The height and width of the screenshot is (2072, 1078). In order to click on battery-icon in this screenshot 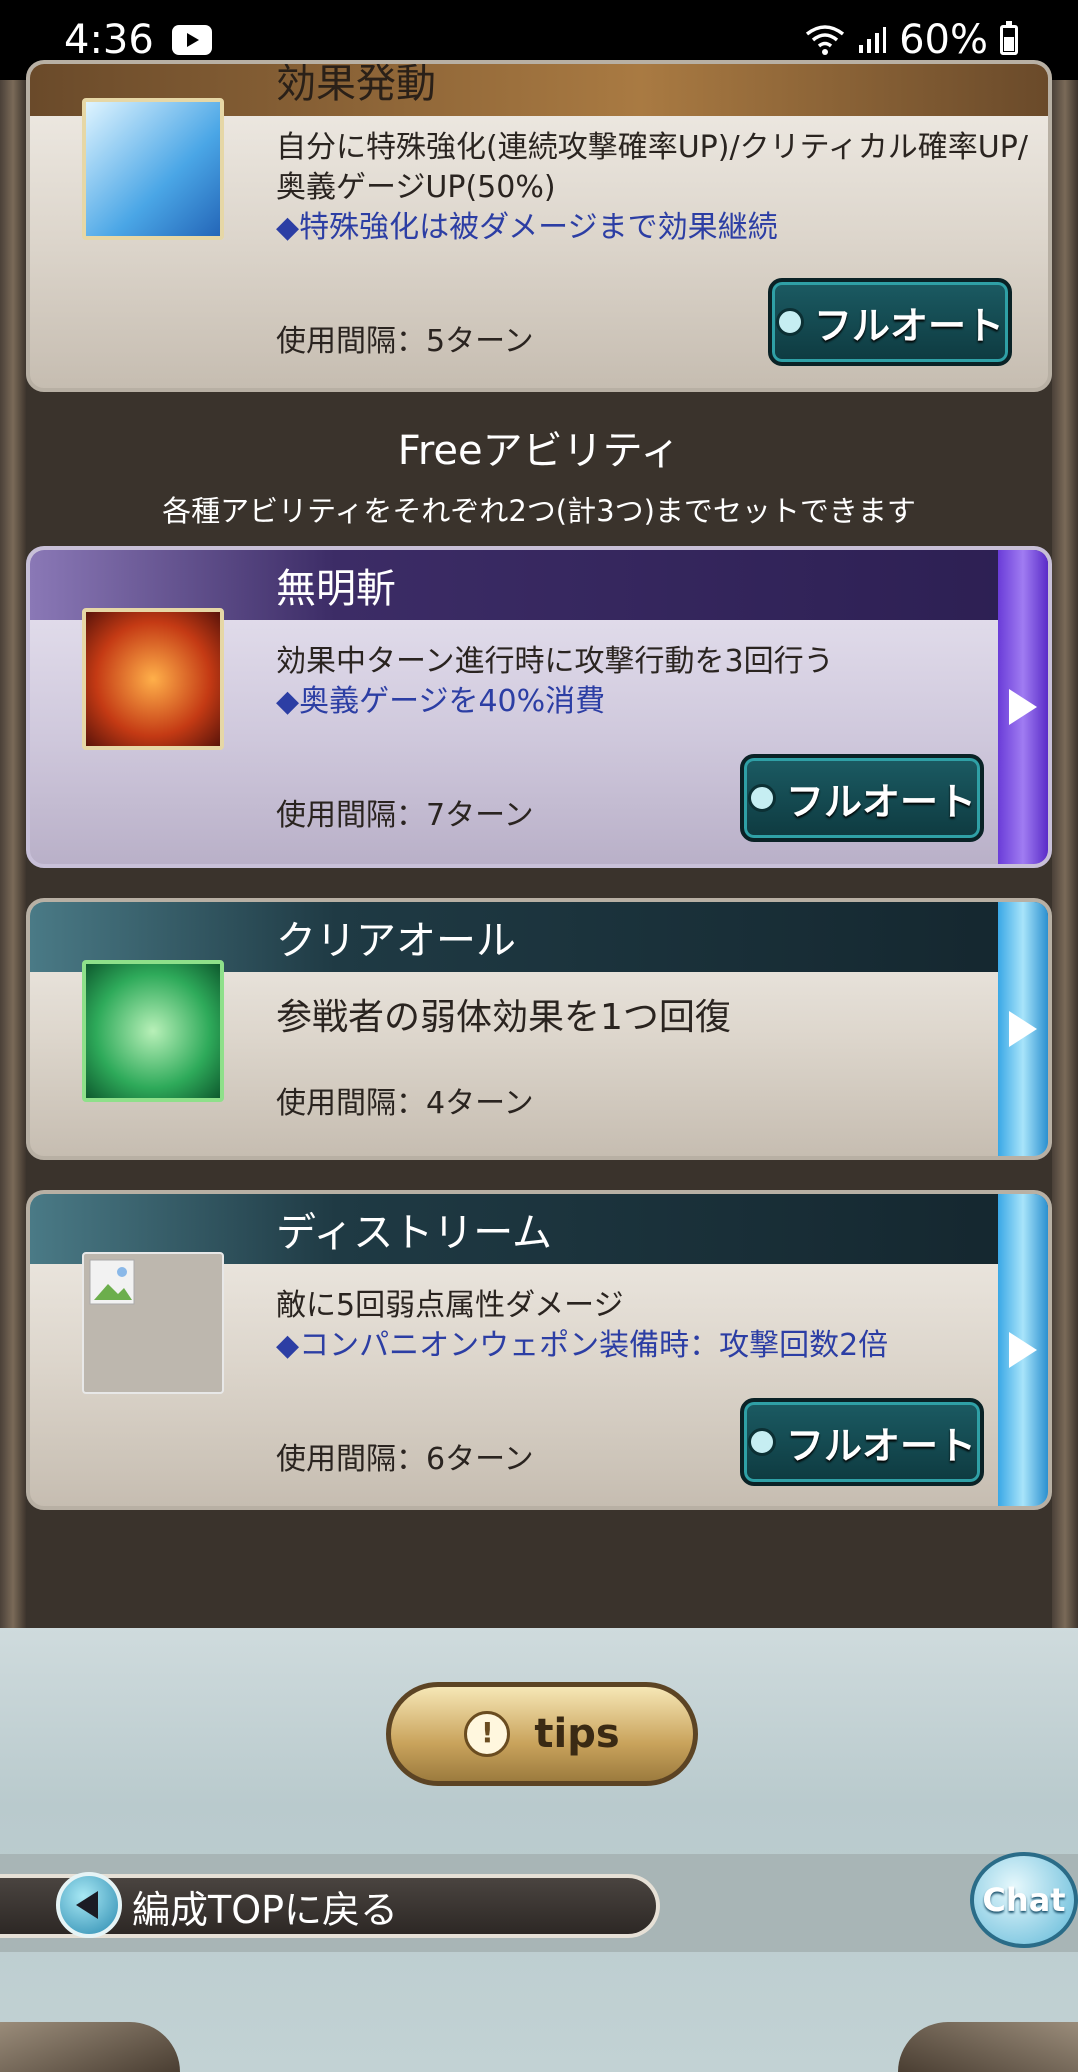, I will do `click(1009, 38)`.